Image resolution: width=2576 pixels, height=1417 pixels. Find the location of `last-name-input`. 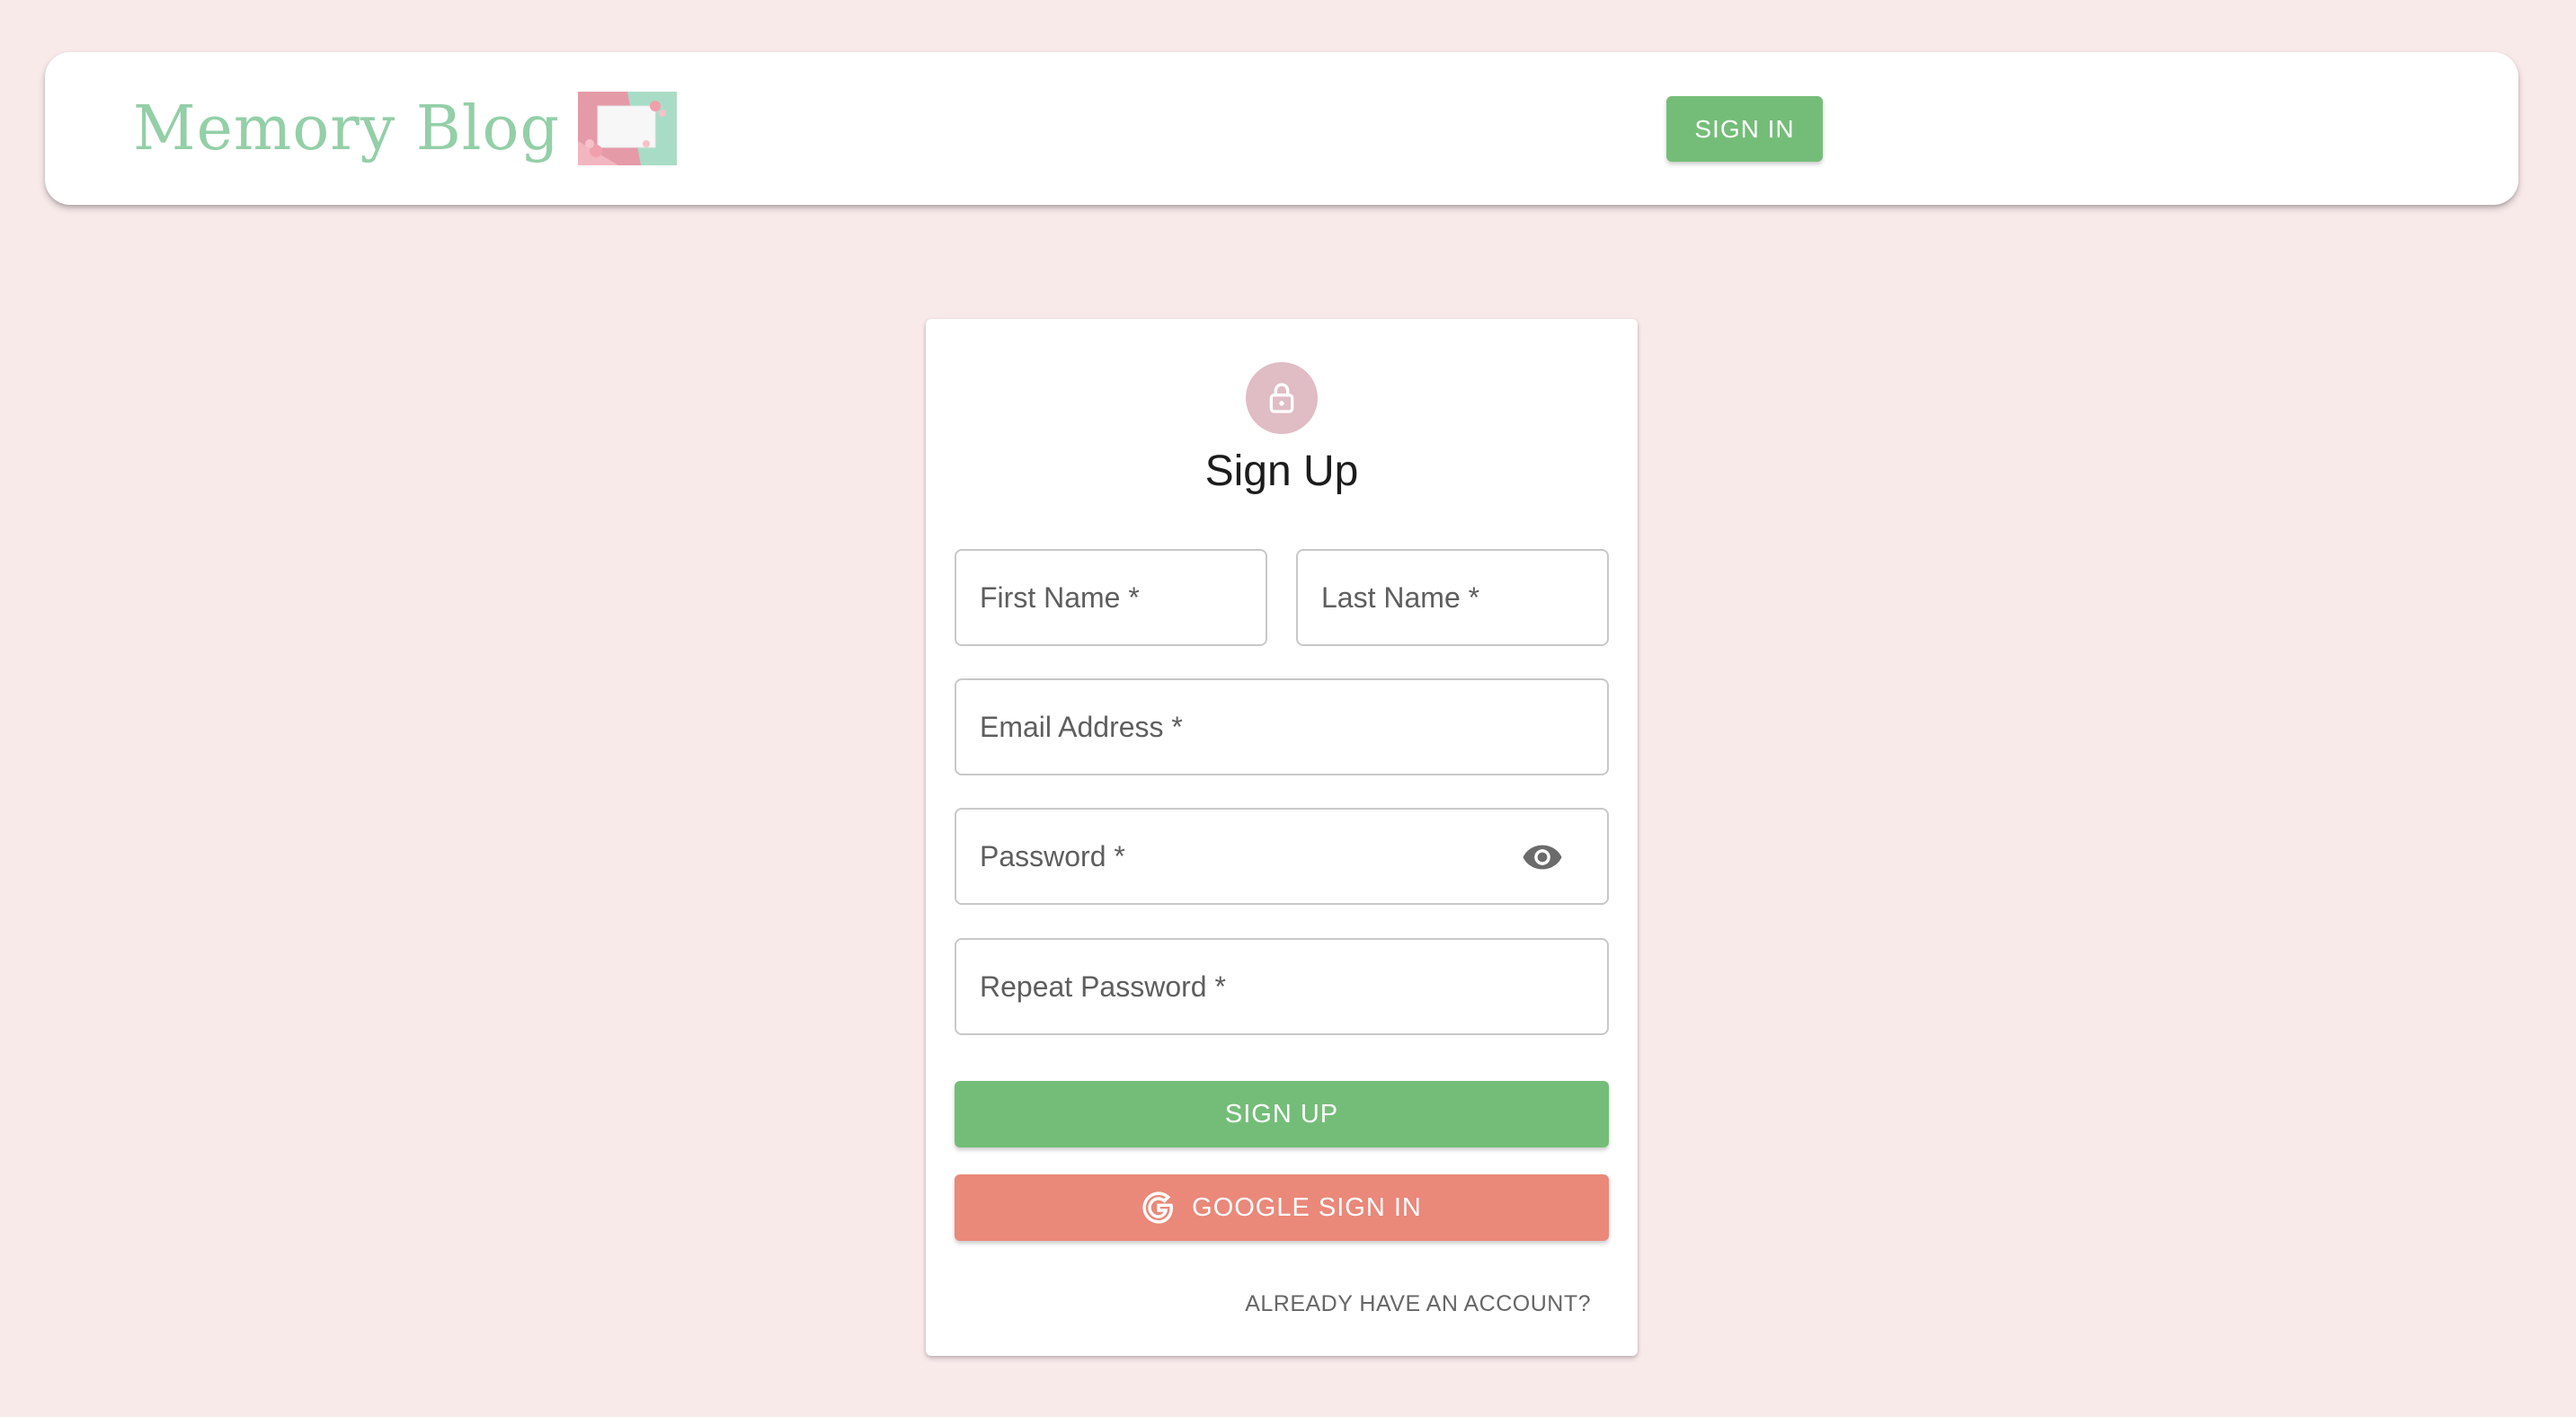

last-name-input is located at coordinates (1452, 597).